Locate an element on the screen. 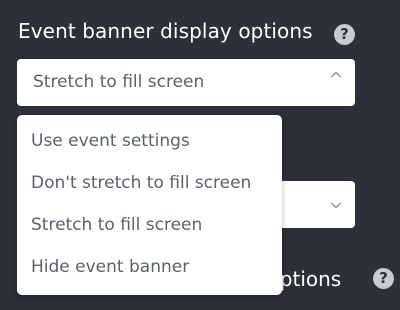 This screenshot has width=400, height=310. menu-item-stretch: Stretch to fill screen is located at coordinates (116, 225).